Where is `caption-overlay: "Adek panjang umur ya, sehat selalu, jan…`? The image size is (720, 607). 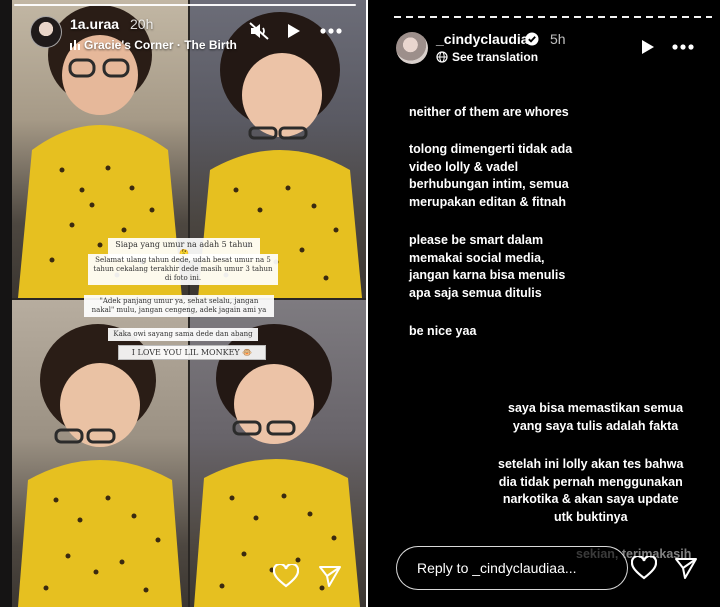
caption-overlay: "Adek panjang umur ya, sehat selalu, jan… is located at coordinates (179, 306).